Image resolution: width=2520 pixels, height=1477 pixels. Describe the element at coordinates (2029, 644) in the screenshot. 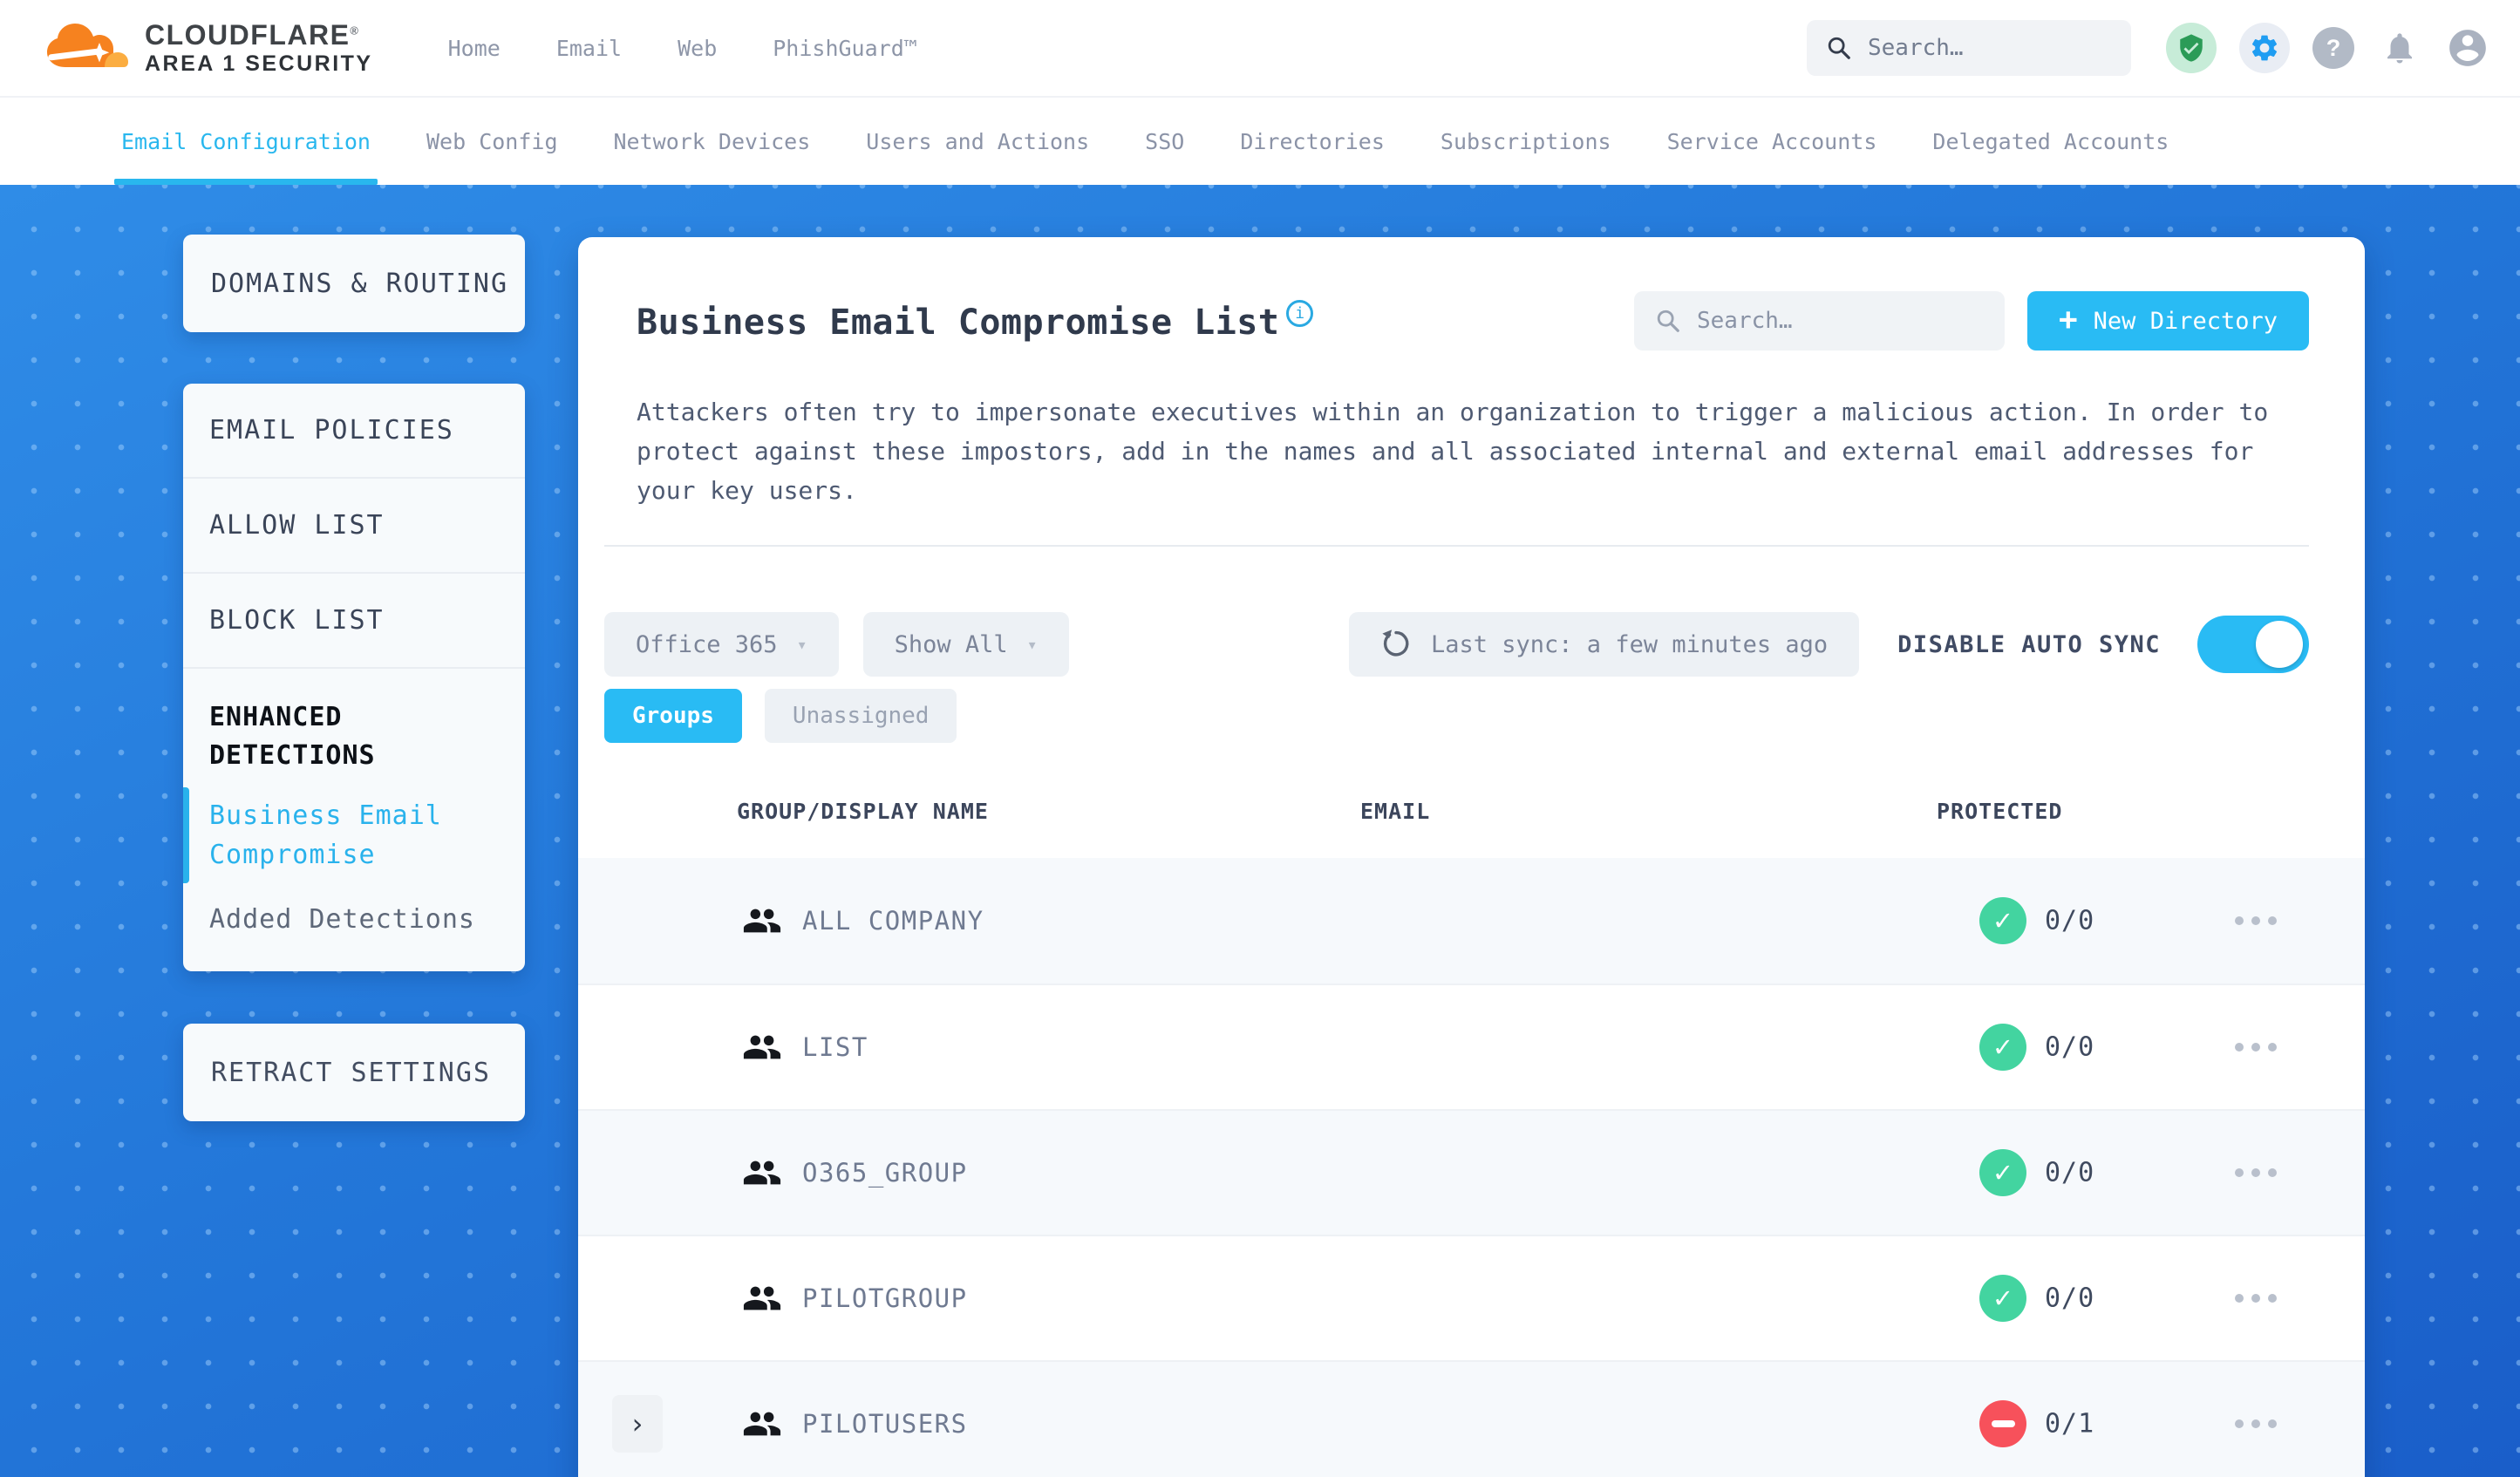

I see `auto-sync-label: DISABLE AUTO SYNC` at that location.